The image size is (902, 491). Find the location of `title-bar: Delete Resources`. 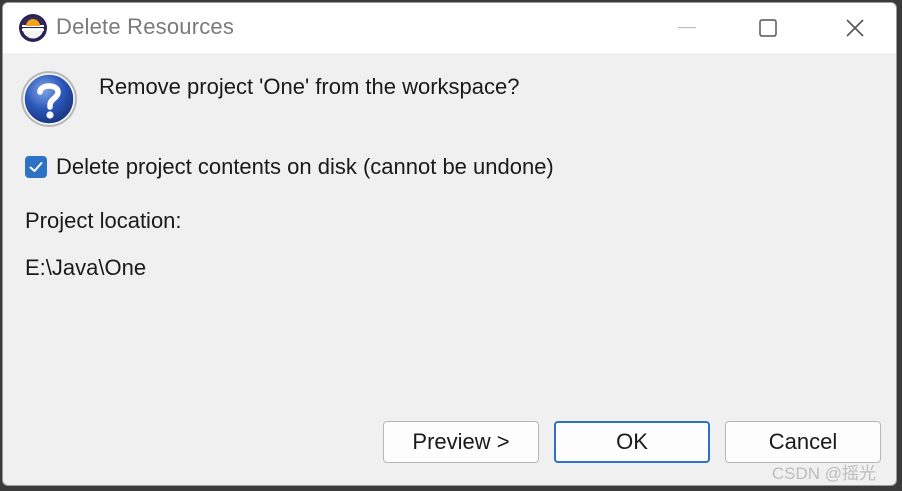

title-bar: Delete Resources is located at coordinates (449, 28).